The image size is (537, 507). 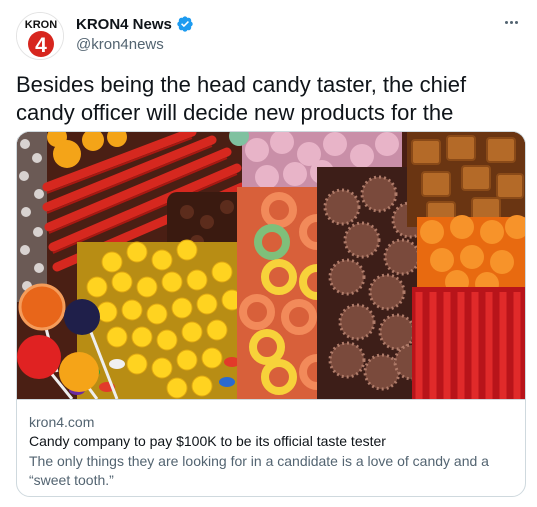 I want to click on avatar: KRON 4, so click(x=40, y=36).